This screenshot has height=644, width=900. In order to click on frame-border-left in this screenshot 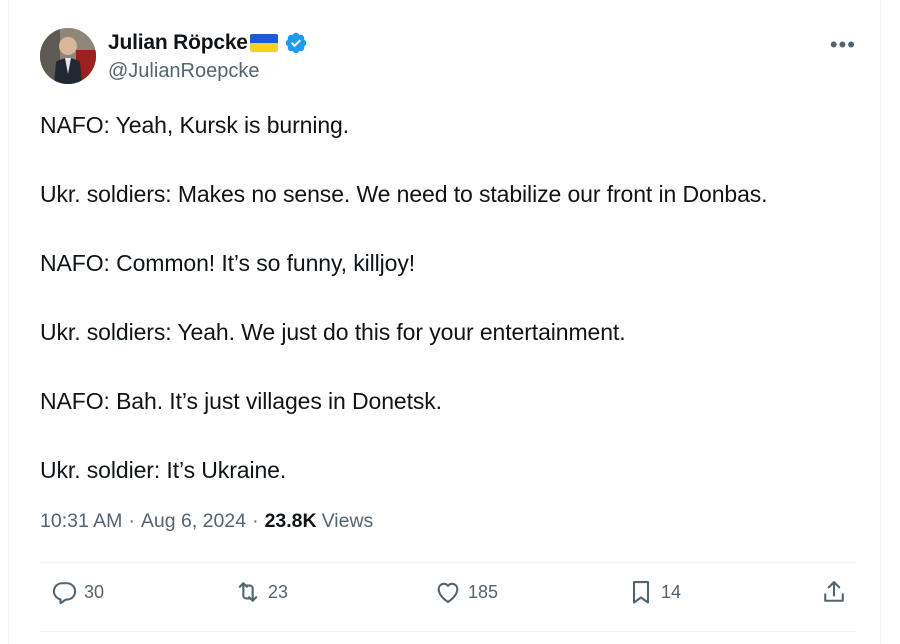, I will do `click(8, 322)`.